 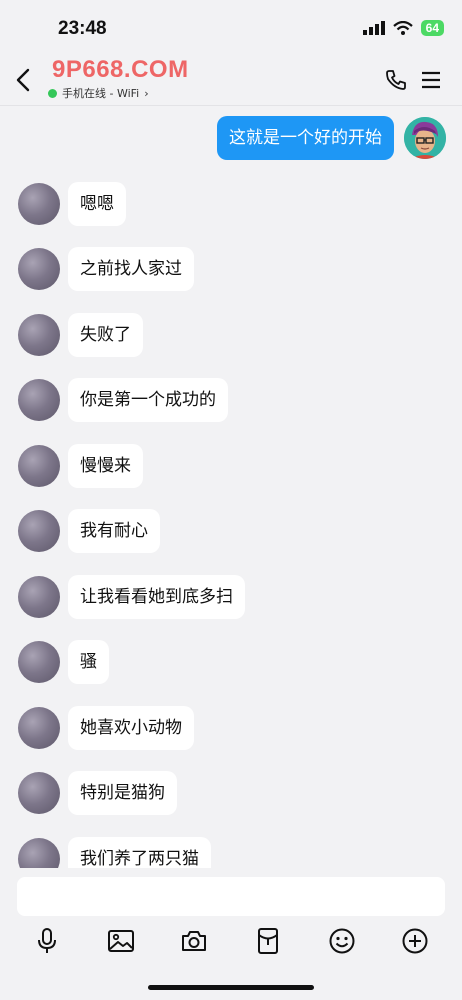 I want to click on received-message-row: 我们养了两只猫, so click(x=231, y=852).